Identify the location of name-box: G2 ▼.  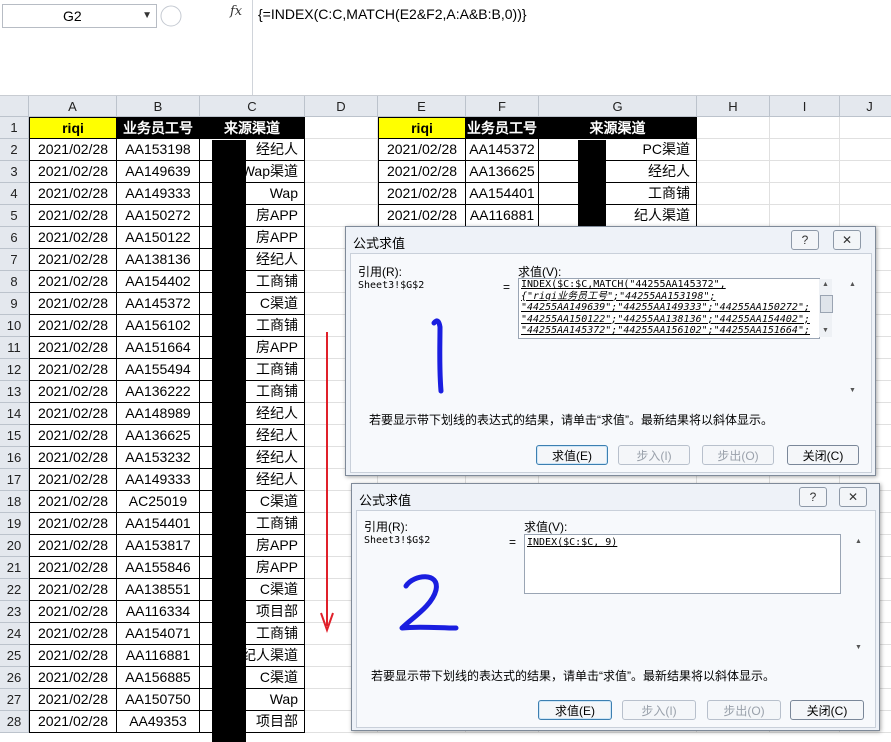
(79, 16).